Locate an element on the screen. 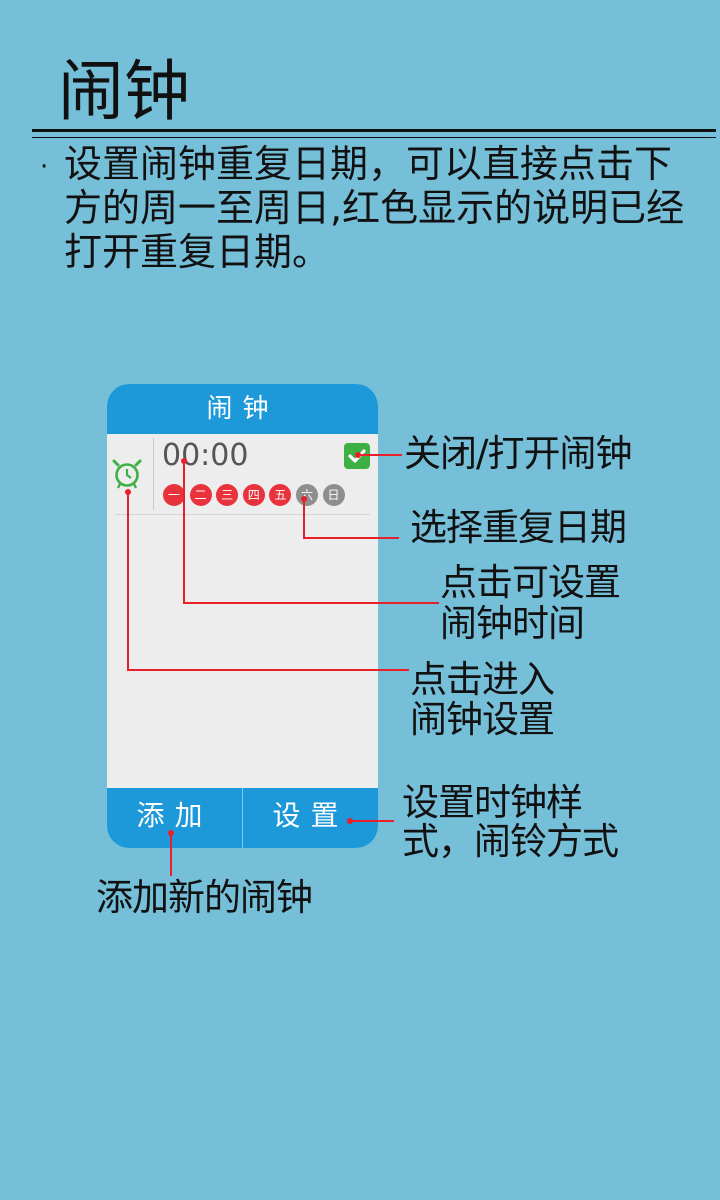 The width and height of the screenshot is (720, 1200). annotation-enter-settings-1: 点击进入 is located at coordinates (482, 679).